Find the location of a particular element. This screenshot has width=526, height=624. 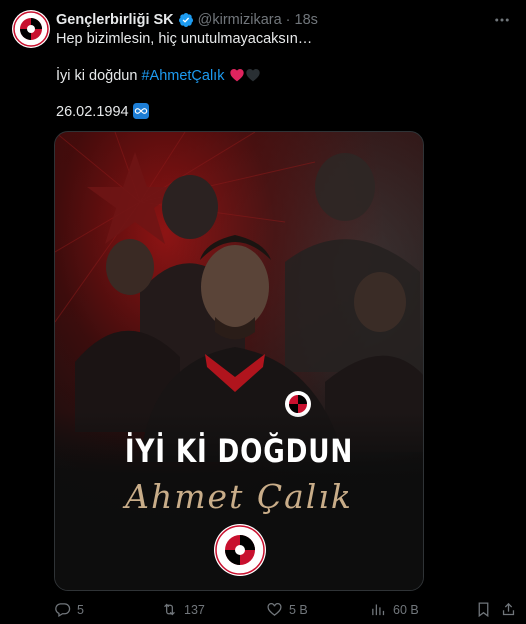

tweet-actions: 5 137 5 B 60 B is located at coordinates (274, 611).